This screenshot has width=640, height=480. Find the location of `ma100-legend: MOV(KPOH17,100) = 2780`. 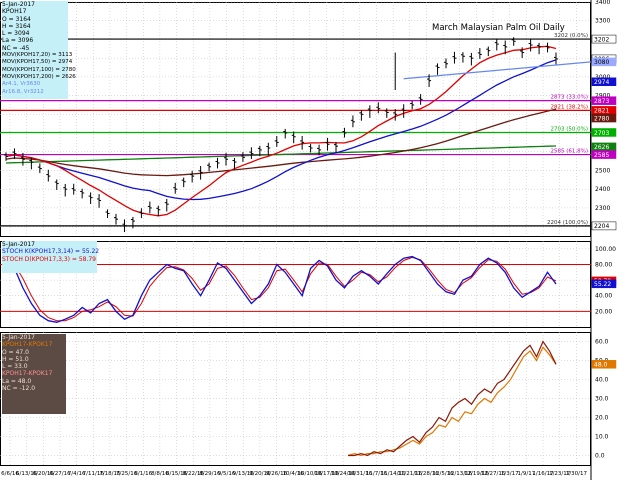

ma100-legend: MOV(KPOH17,100) = 2780 is located at coordinates (39, 69).